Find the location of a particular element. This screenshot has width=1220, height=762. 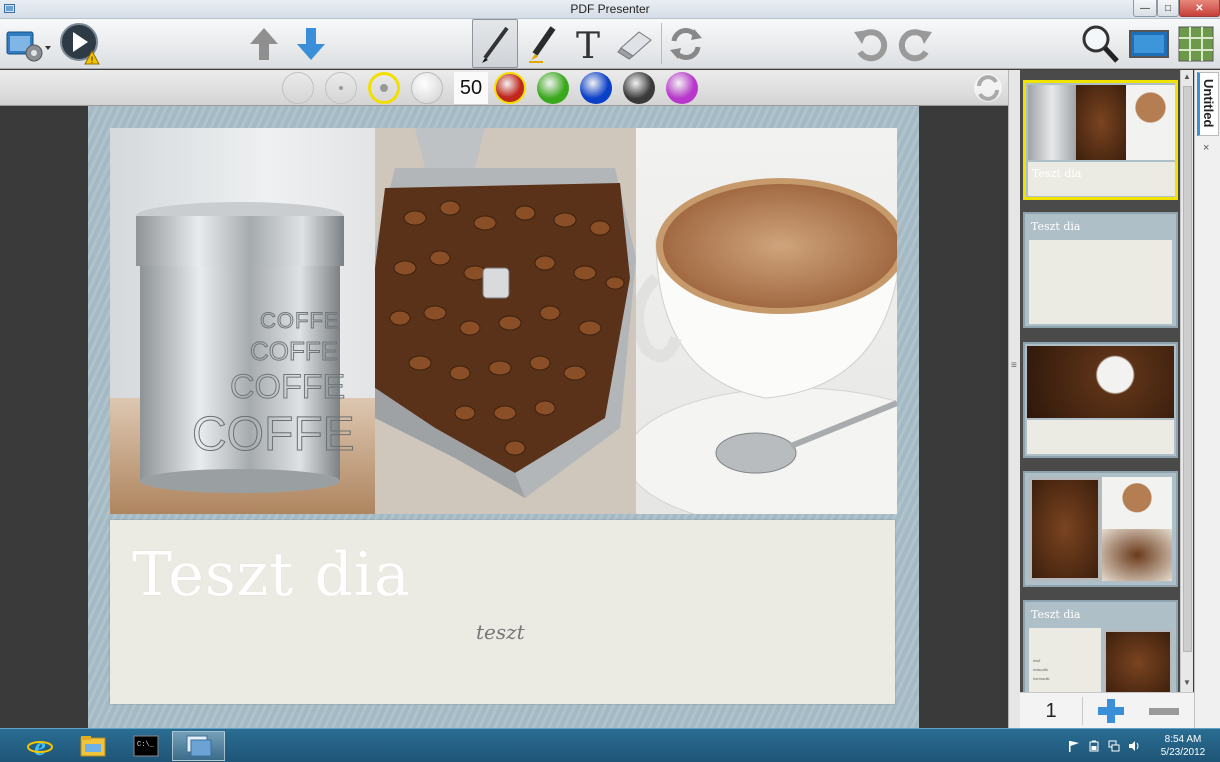

arrow-down-icon is located at coordinates (311, 43).